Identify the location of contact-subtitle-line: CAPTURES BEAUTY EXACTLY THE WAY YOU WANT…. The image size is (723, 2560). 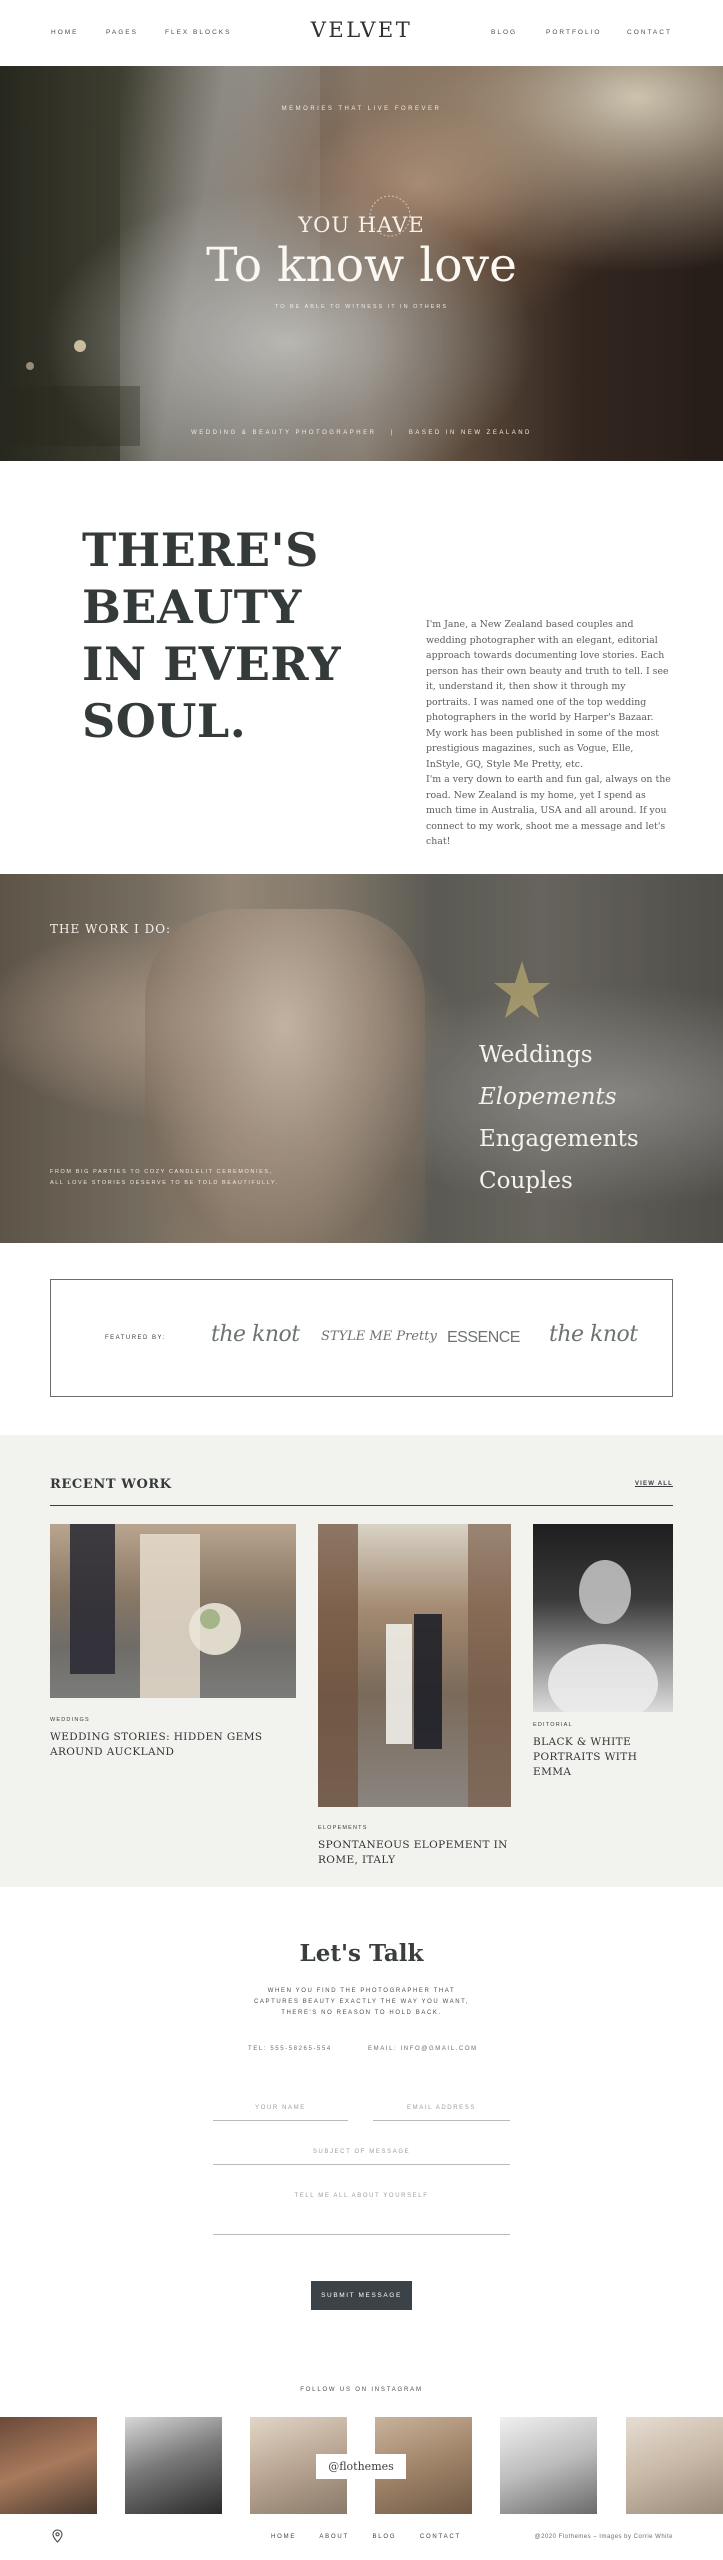
(361, 2002).